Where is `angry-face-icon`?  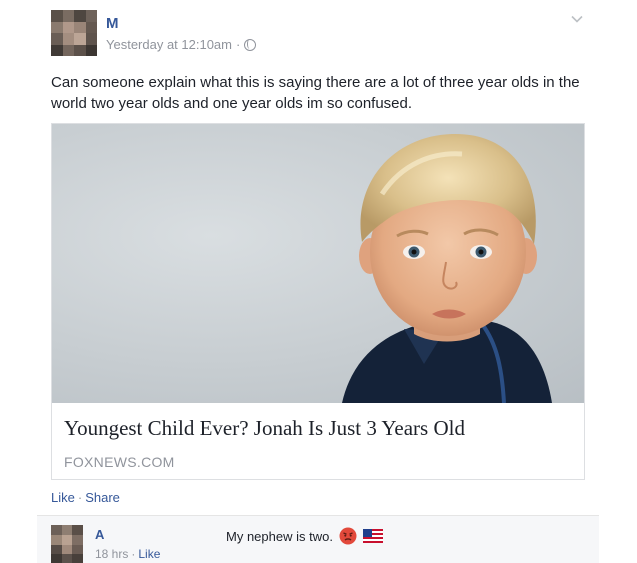
angry-face-icon is located at coordinates (348, 536).